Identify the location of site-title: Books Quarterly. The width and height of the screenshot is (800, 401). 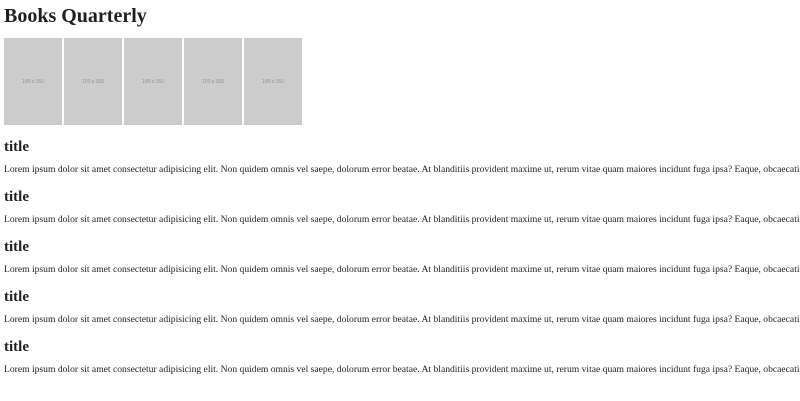
(75, 16).